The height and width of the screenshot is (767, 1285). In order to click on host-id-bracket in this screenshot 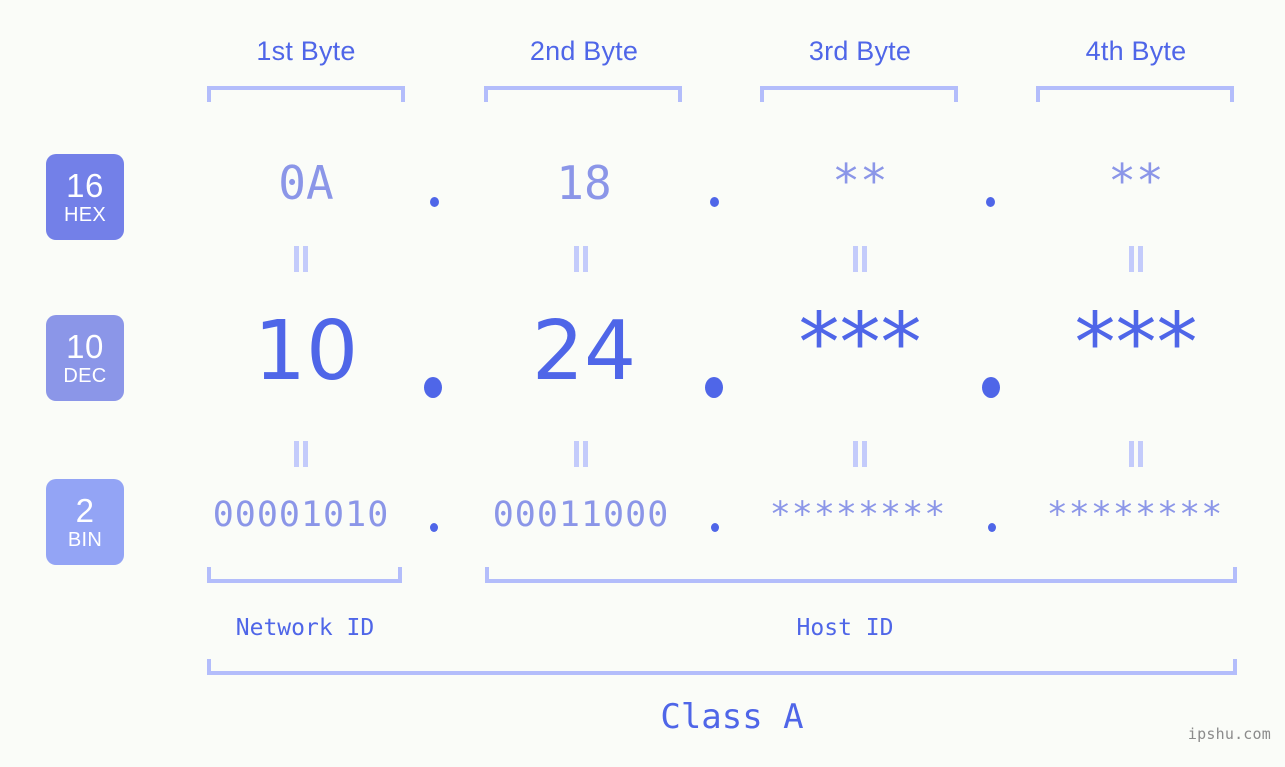, I will do `click(861, 575)`.